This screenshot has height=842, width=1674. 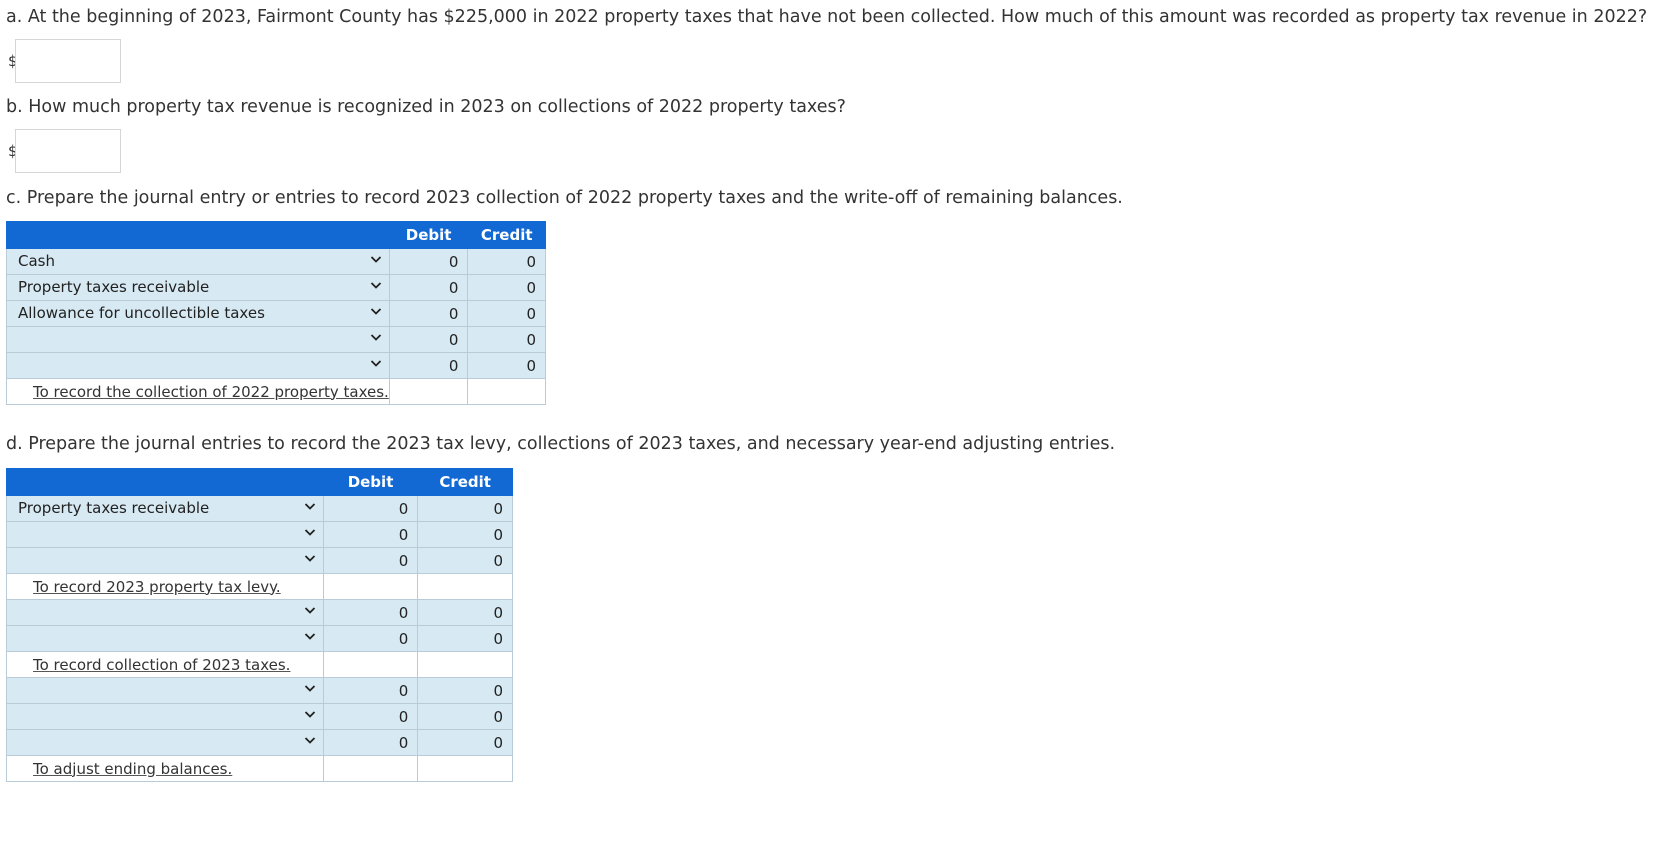 What do you see at coordinates (157, 587) in the screenshot?
I see `entry-note: To record 2023 property tax levy.` at bounding box center [157, 587].